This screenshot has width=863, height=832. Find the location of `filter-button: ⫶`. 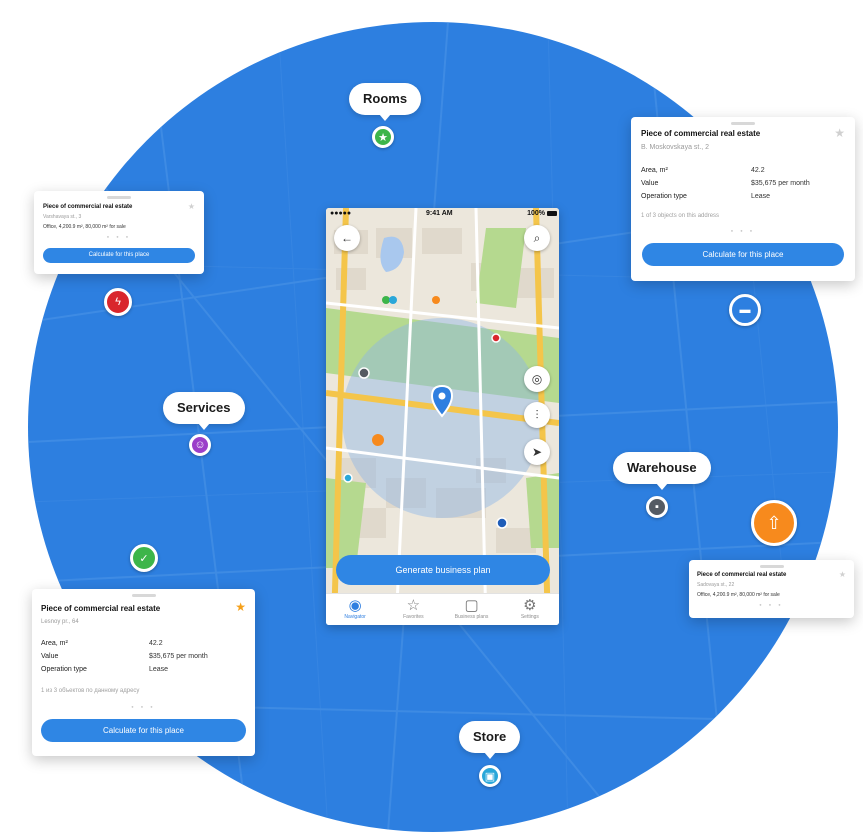

filter-button: ⫶ is located at coordinates (537, 415).